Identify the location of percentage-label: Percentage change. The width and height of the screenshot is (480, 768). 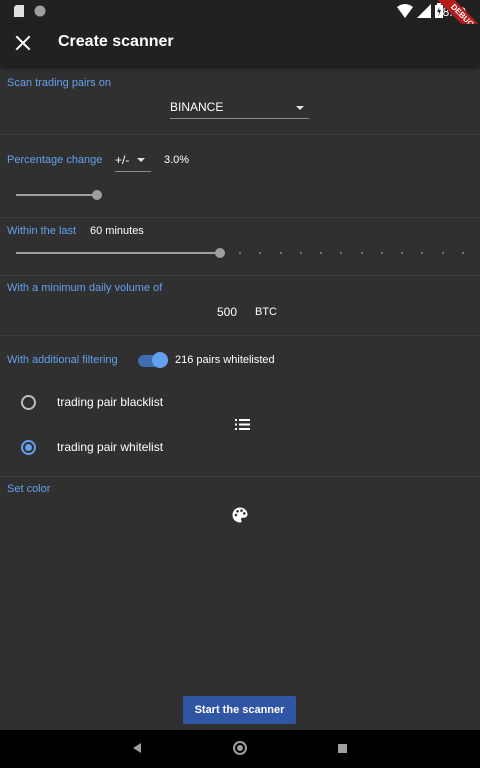
(55, 160).